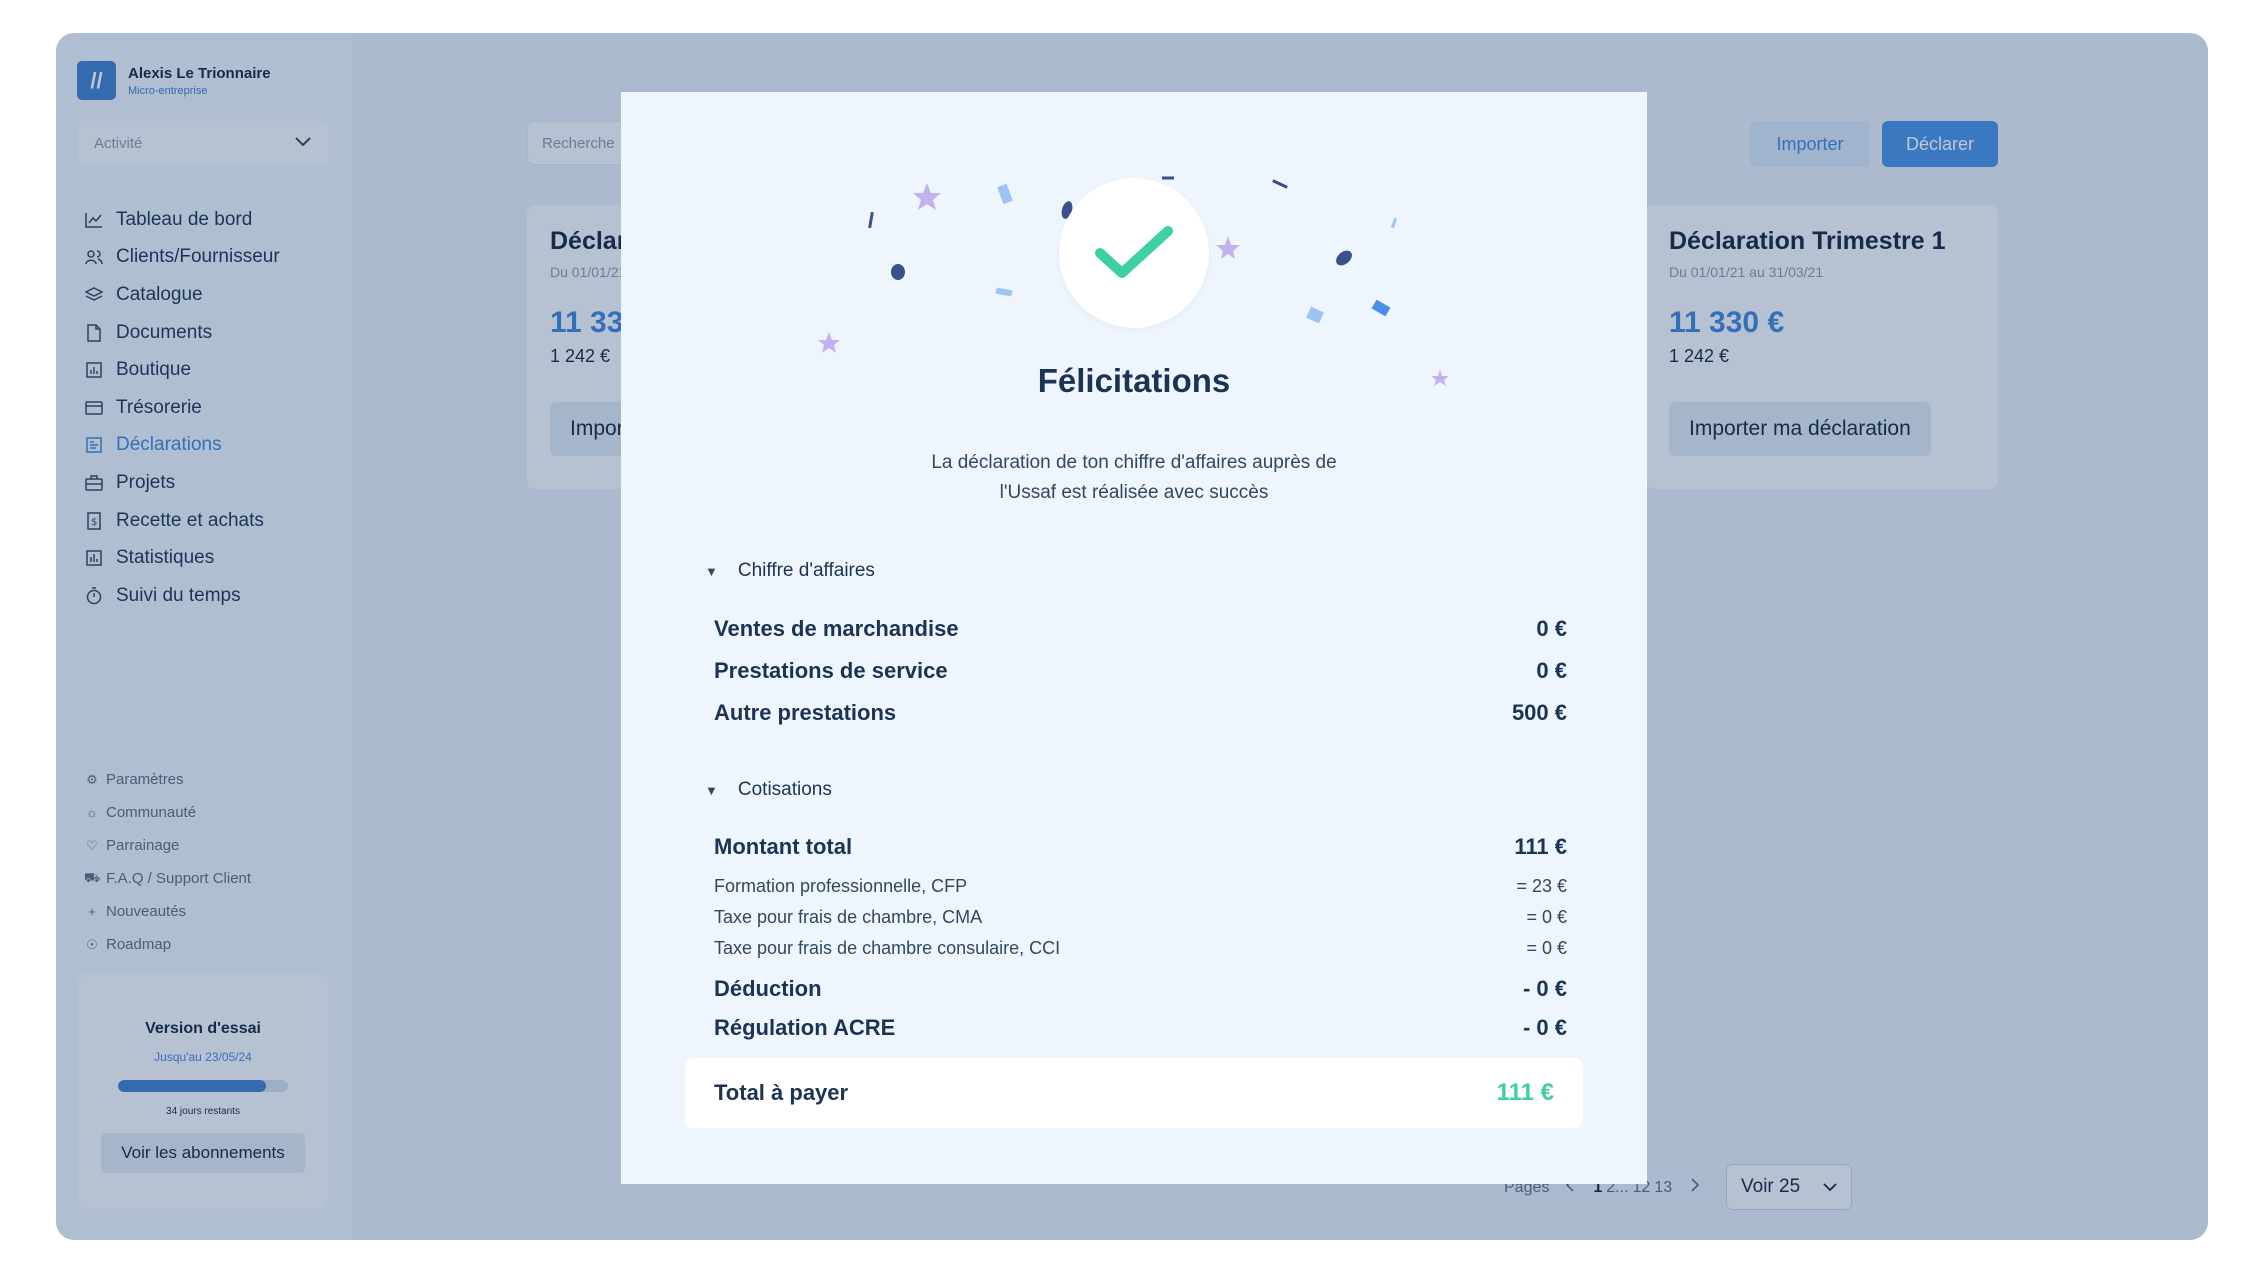 Image resolution: width=2257 pixels, height=1270 pixels. What do you see at coordinates (1134, 1093) in the screenshot?
I see `total-to-pay: Total à payer 111 €` at bounding box center [1134, 1093].